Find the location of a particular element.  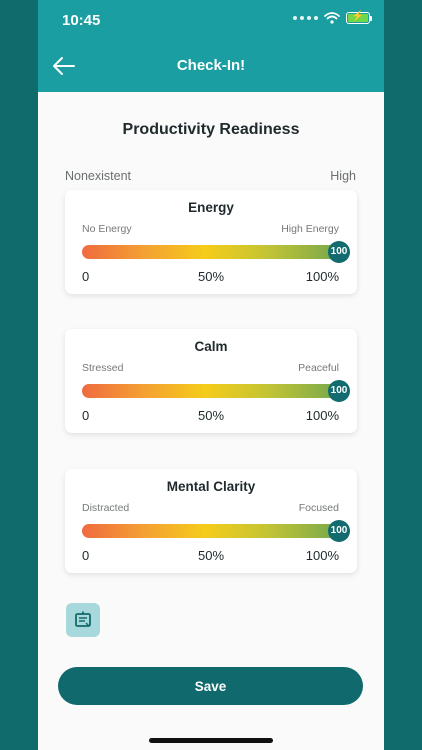

energy-slider: 100 is located at coordinates (216, 252).